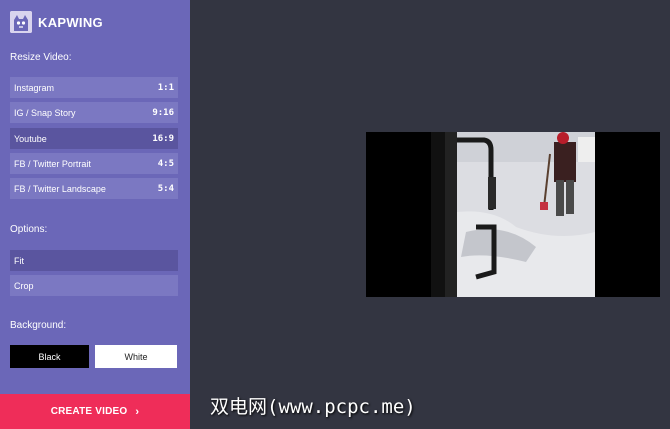 The image size is (670, 429). Describe the element at coordinates (136, 356) in the screenshot. I see `background-white-button: White` at that location.